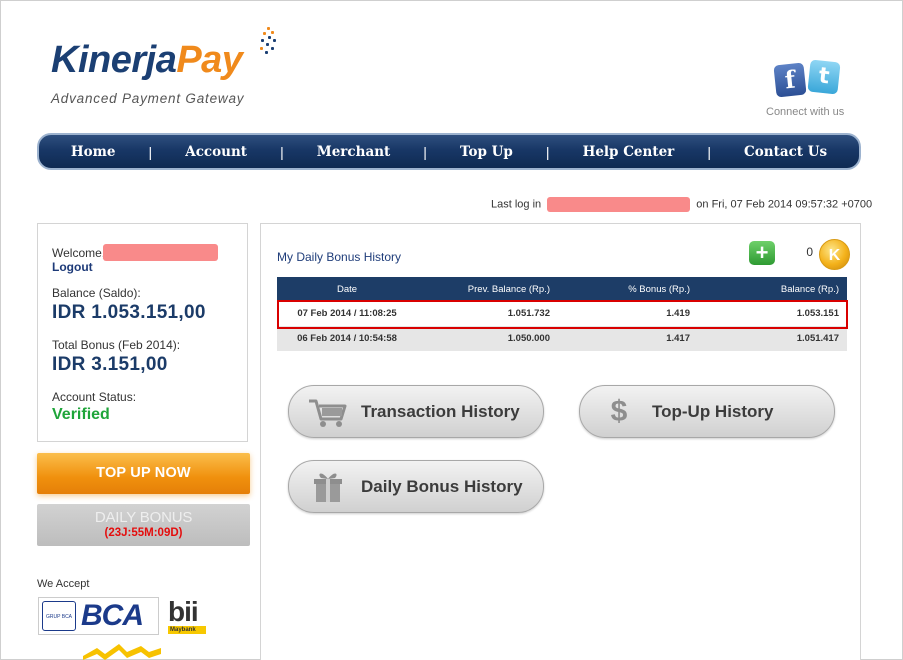  I want to click on bii-maybank-logo: bii Maybank, so click(188, 617).